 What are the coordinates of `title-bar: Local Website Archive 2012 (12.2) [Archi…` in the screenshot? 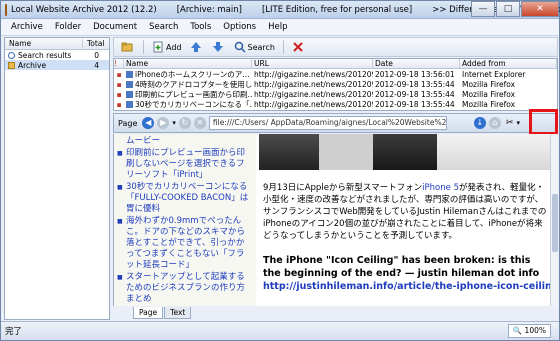 It's located at (280, 10).